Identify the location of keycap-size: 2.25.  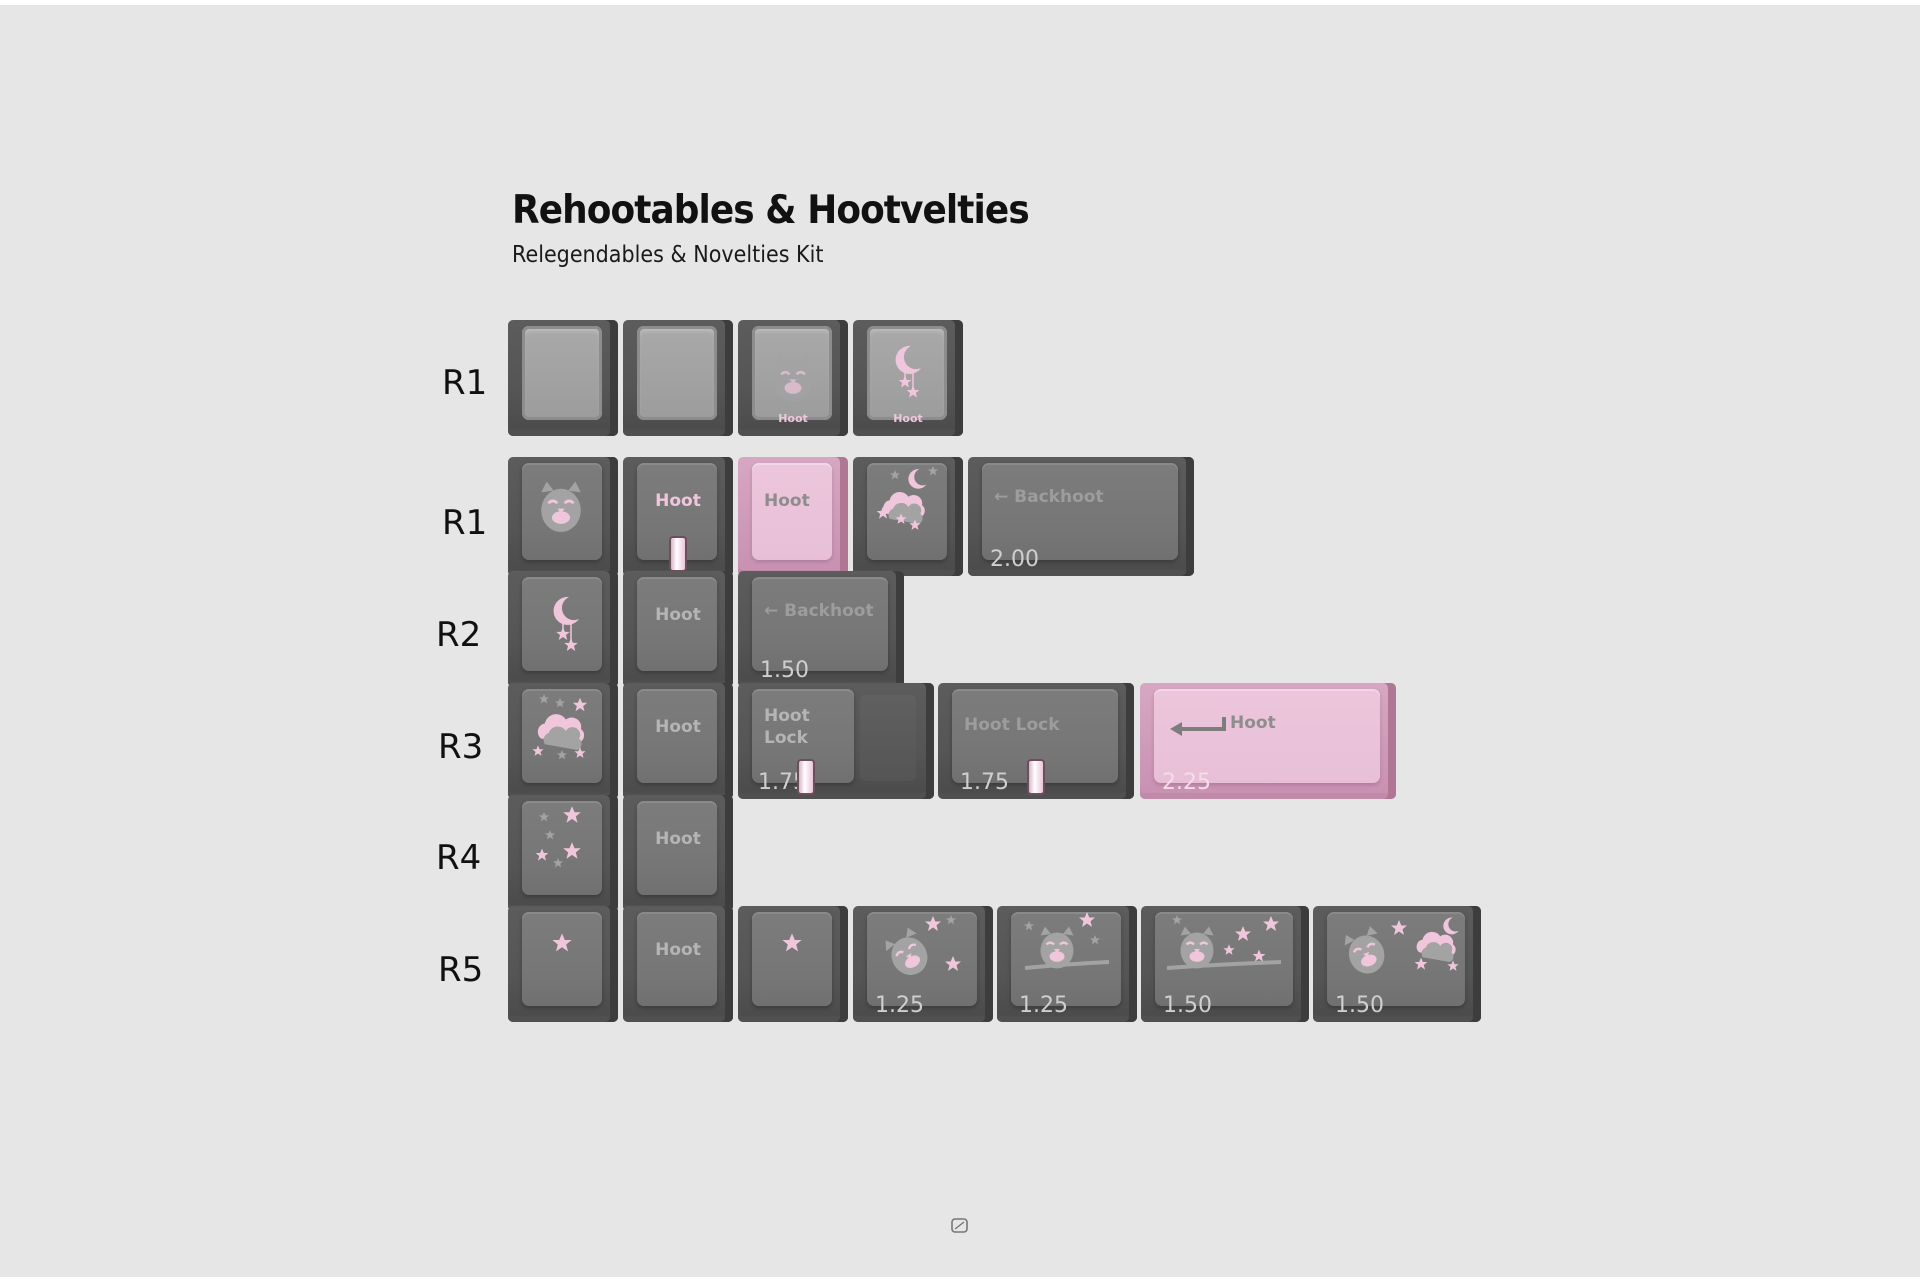
(1186, 782).